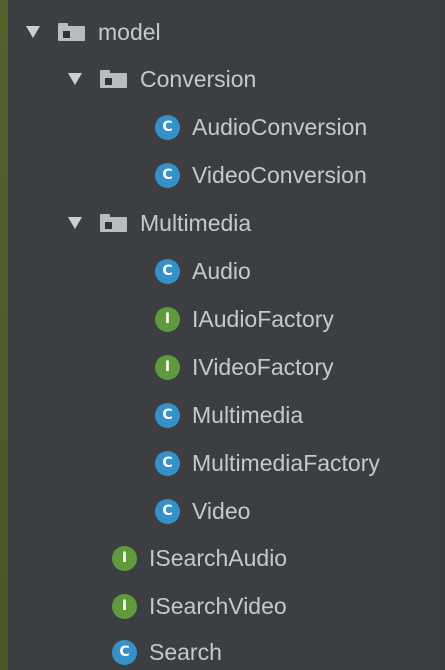  What do you see at coordinates (218, 557) in the screenshot?
I see `tree-node-label: ISearchAudio` at bounding box center [218, 557].